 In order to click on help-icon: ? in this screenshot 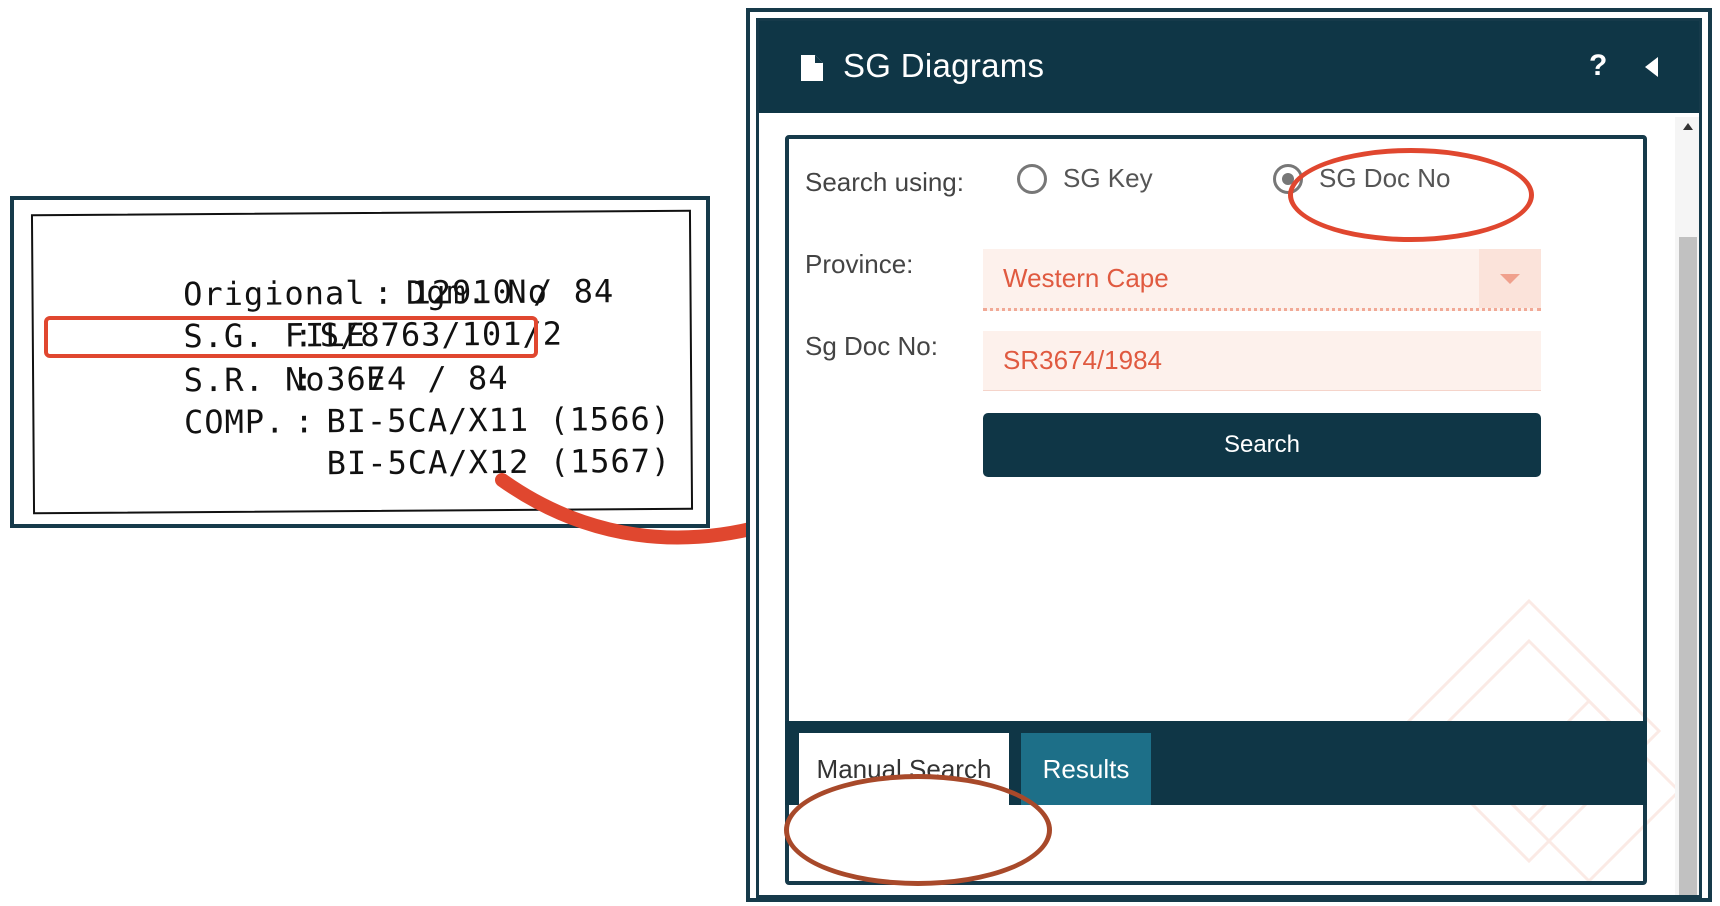, I will do `click(1598, 66)`.